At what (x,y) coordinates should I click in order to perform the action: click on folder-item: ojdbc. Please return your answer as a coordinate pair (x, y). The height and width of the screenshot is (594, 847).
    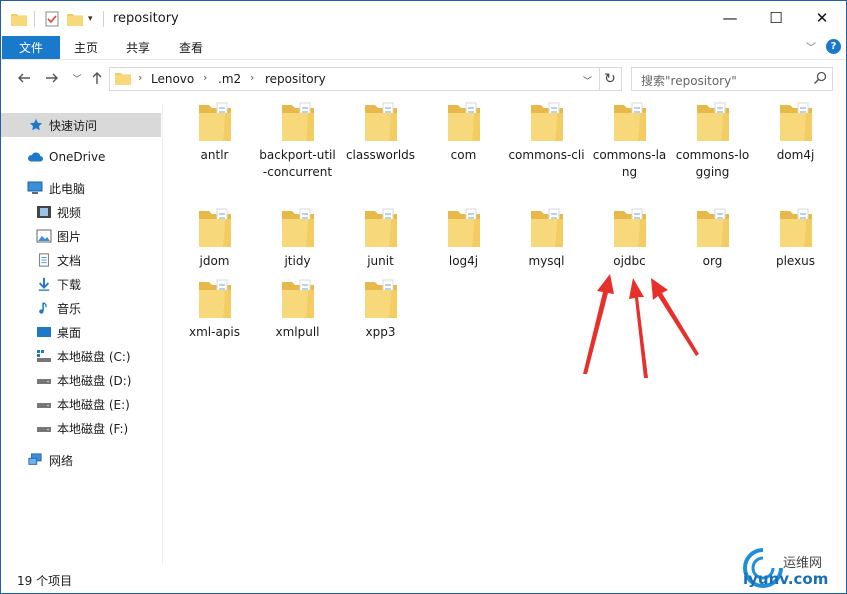
    Looking at the image, I should click on (629, 238).